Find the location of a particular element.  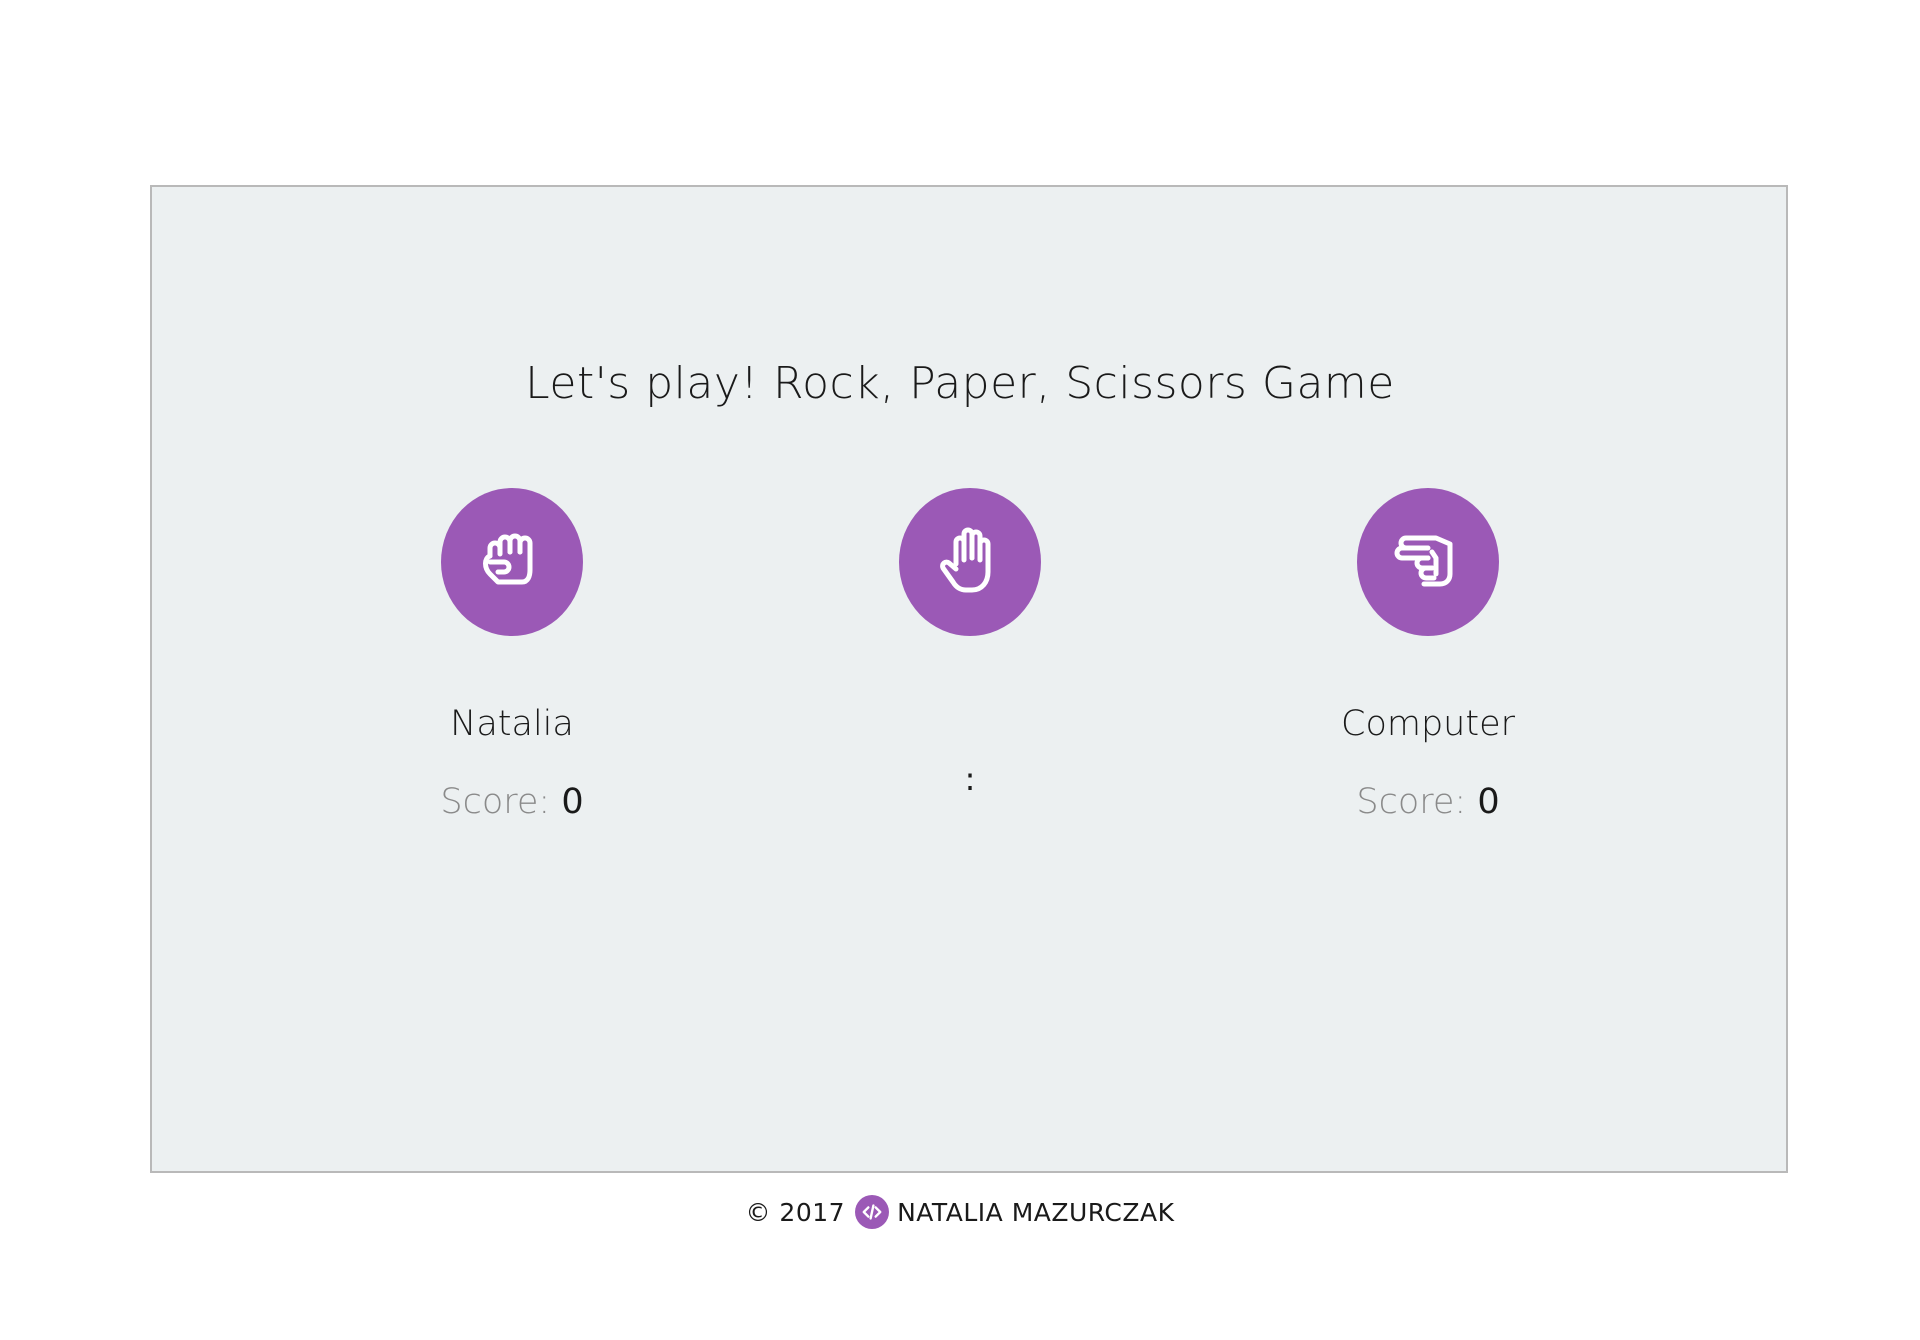

computer-score: Score: 0 is located at coordinates (1428, 802).